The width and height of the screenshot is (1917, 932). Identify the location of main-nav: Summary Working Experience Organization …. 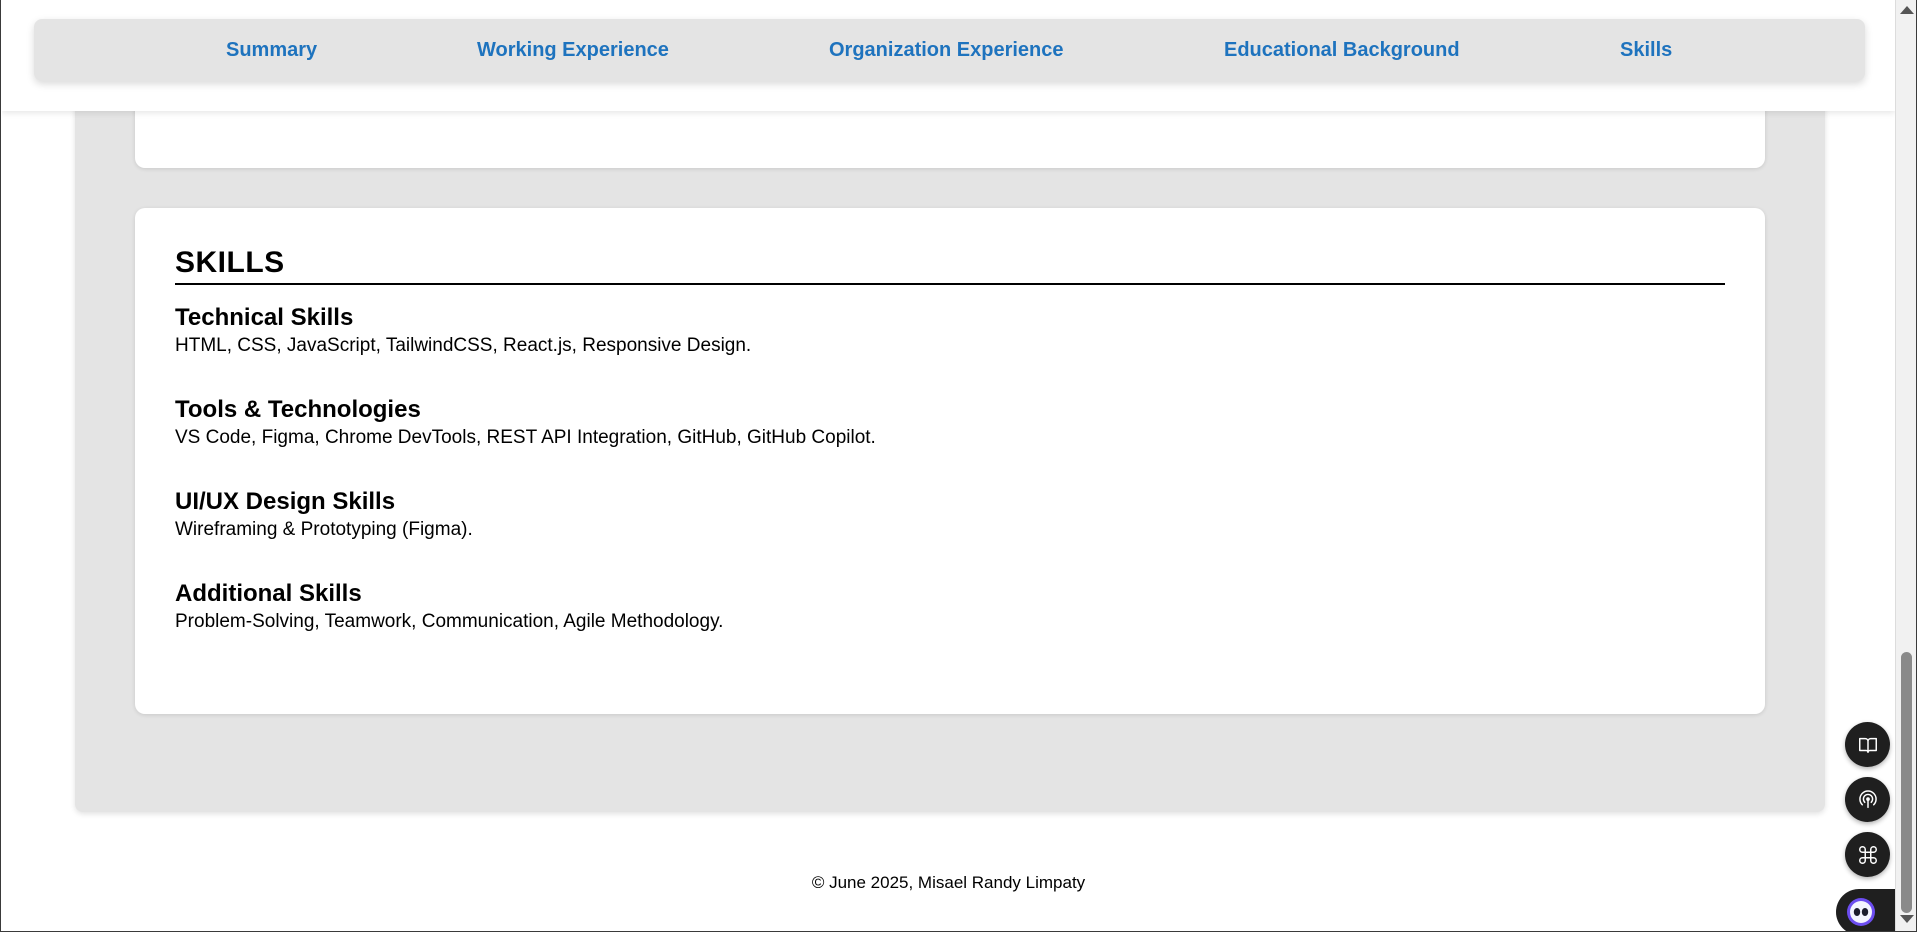
(949, 50).